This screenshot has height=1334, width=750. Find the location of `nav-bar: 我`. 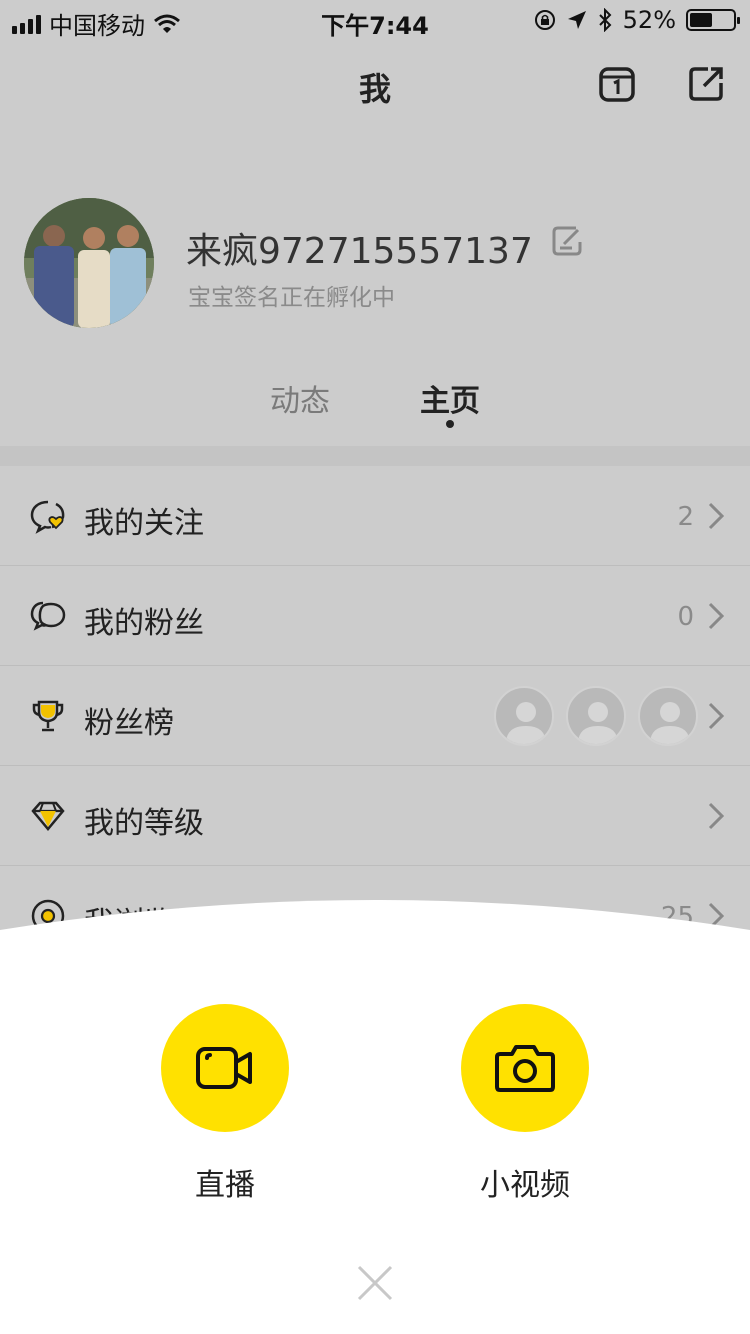

nav-bar: 我 is located at coordinates (375, 84).